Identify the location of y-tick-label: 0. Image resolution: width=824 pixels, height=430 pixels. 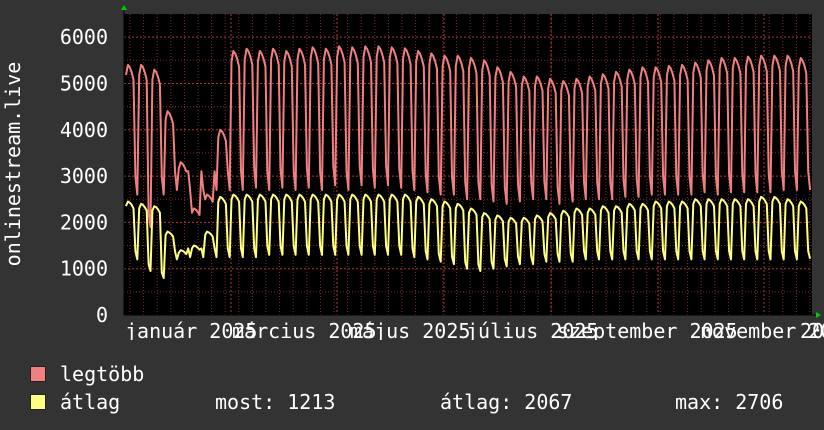
(102, 315).